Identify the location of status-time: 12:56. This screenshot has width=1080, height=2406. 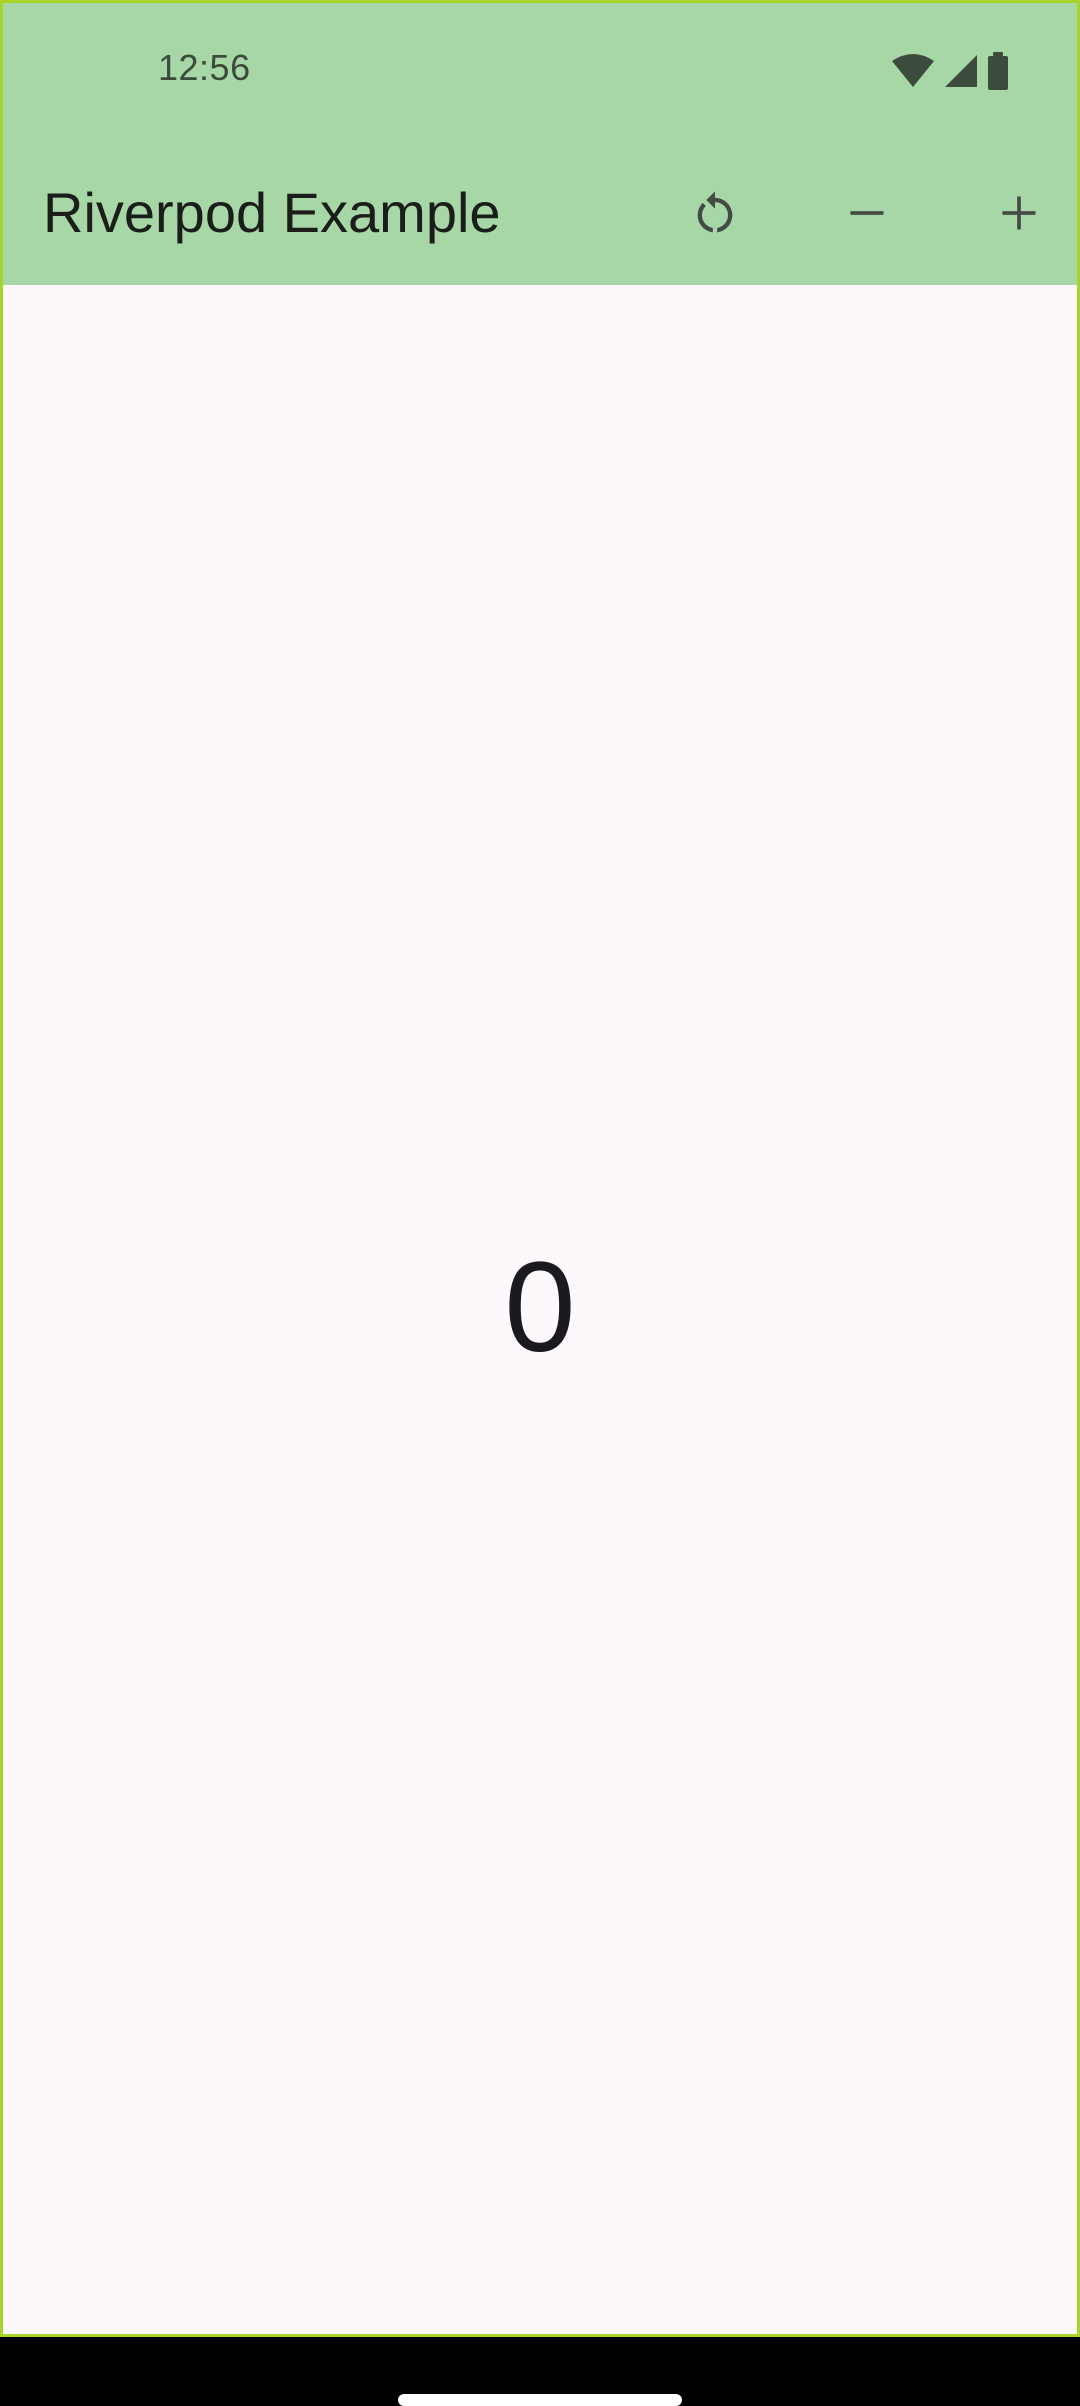
(204, 67).